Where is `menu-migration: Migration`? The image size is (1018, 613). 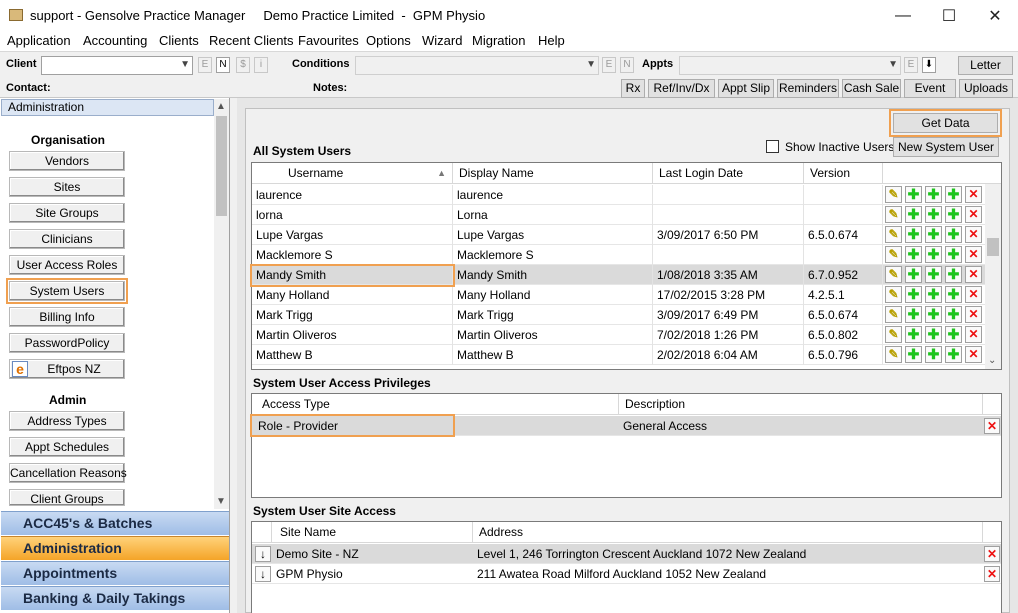 menu-migration: Migration is located at coordinates (498, 40).